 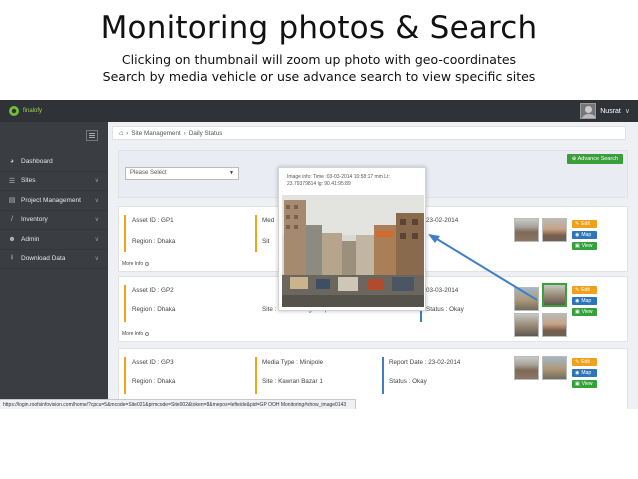 What do you see at coordinates (54, 162) in the screenshot?
I see `sidebar-item-dashboard: ◕ Dashboard` at bounding box center [54, 162].